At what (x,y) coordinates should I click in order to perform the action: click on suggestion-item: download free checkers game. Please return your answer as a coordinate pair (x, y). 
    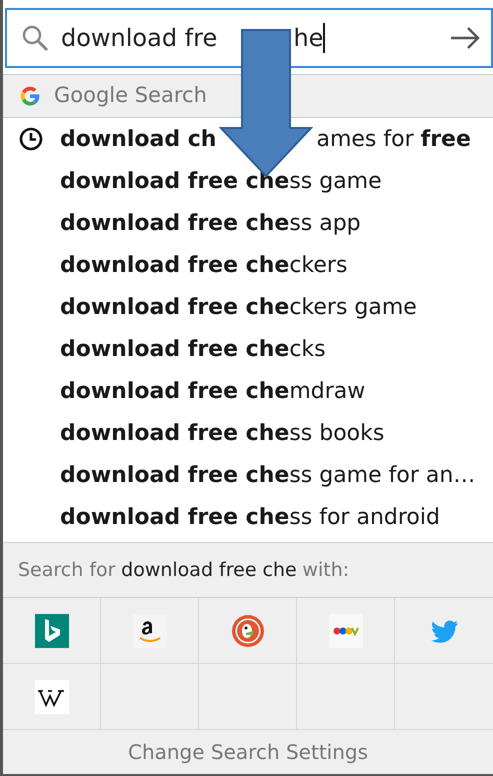
    Looking at the image, I should click on (248, 307).